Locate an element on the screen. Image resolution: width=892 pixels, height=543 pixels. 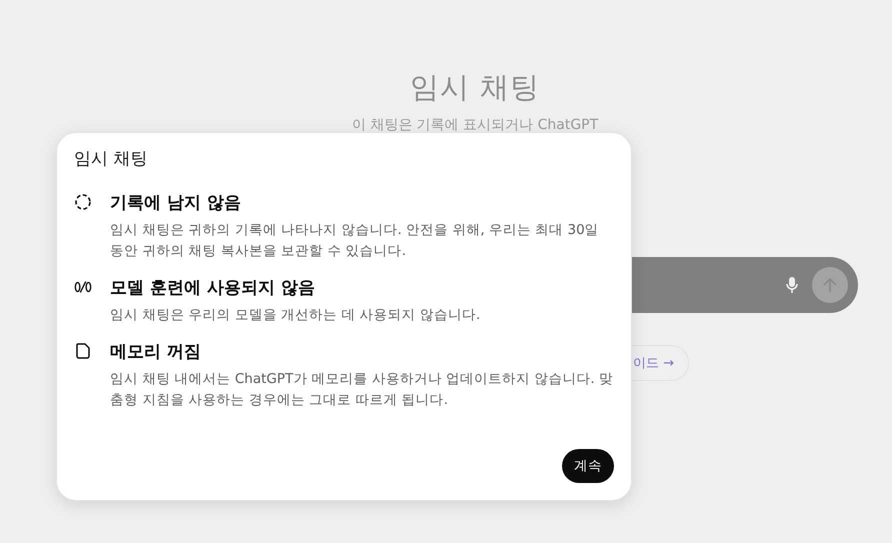
microphone-icon is located at coordinates (792, 285).